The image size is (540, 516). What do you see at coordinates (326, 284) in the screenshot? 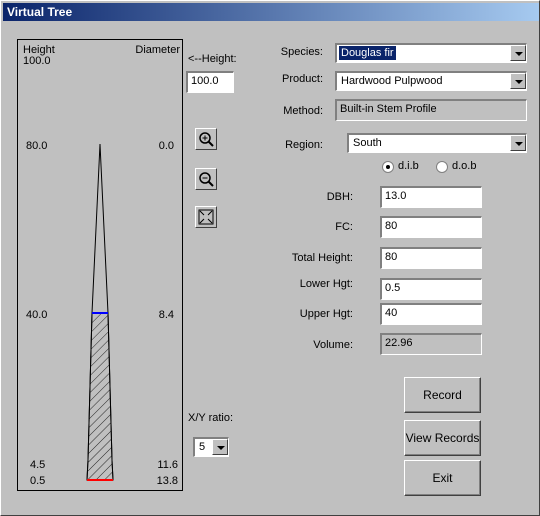
I see `lower-hgt-label: Lower Hgt:` at bounding box center [326, 284].